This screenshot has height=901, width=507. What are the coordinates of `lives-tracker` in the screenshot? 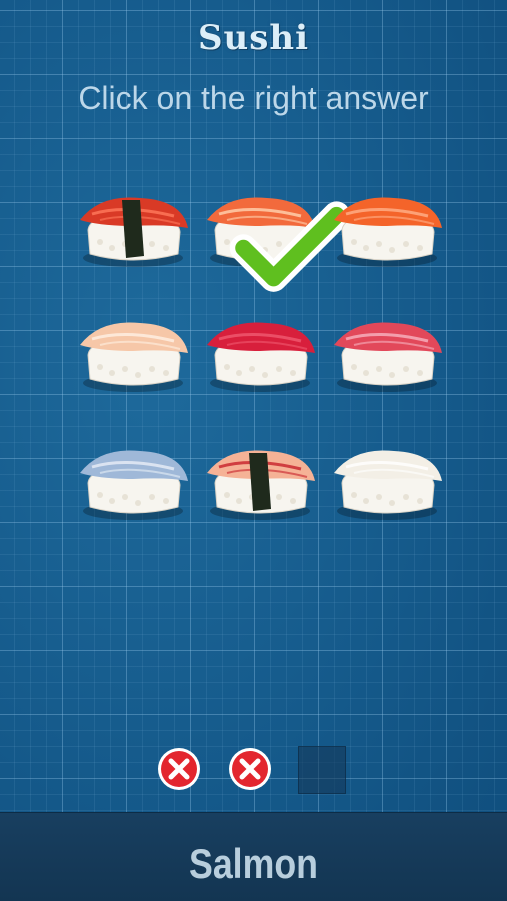 It's located at (256, 770).